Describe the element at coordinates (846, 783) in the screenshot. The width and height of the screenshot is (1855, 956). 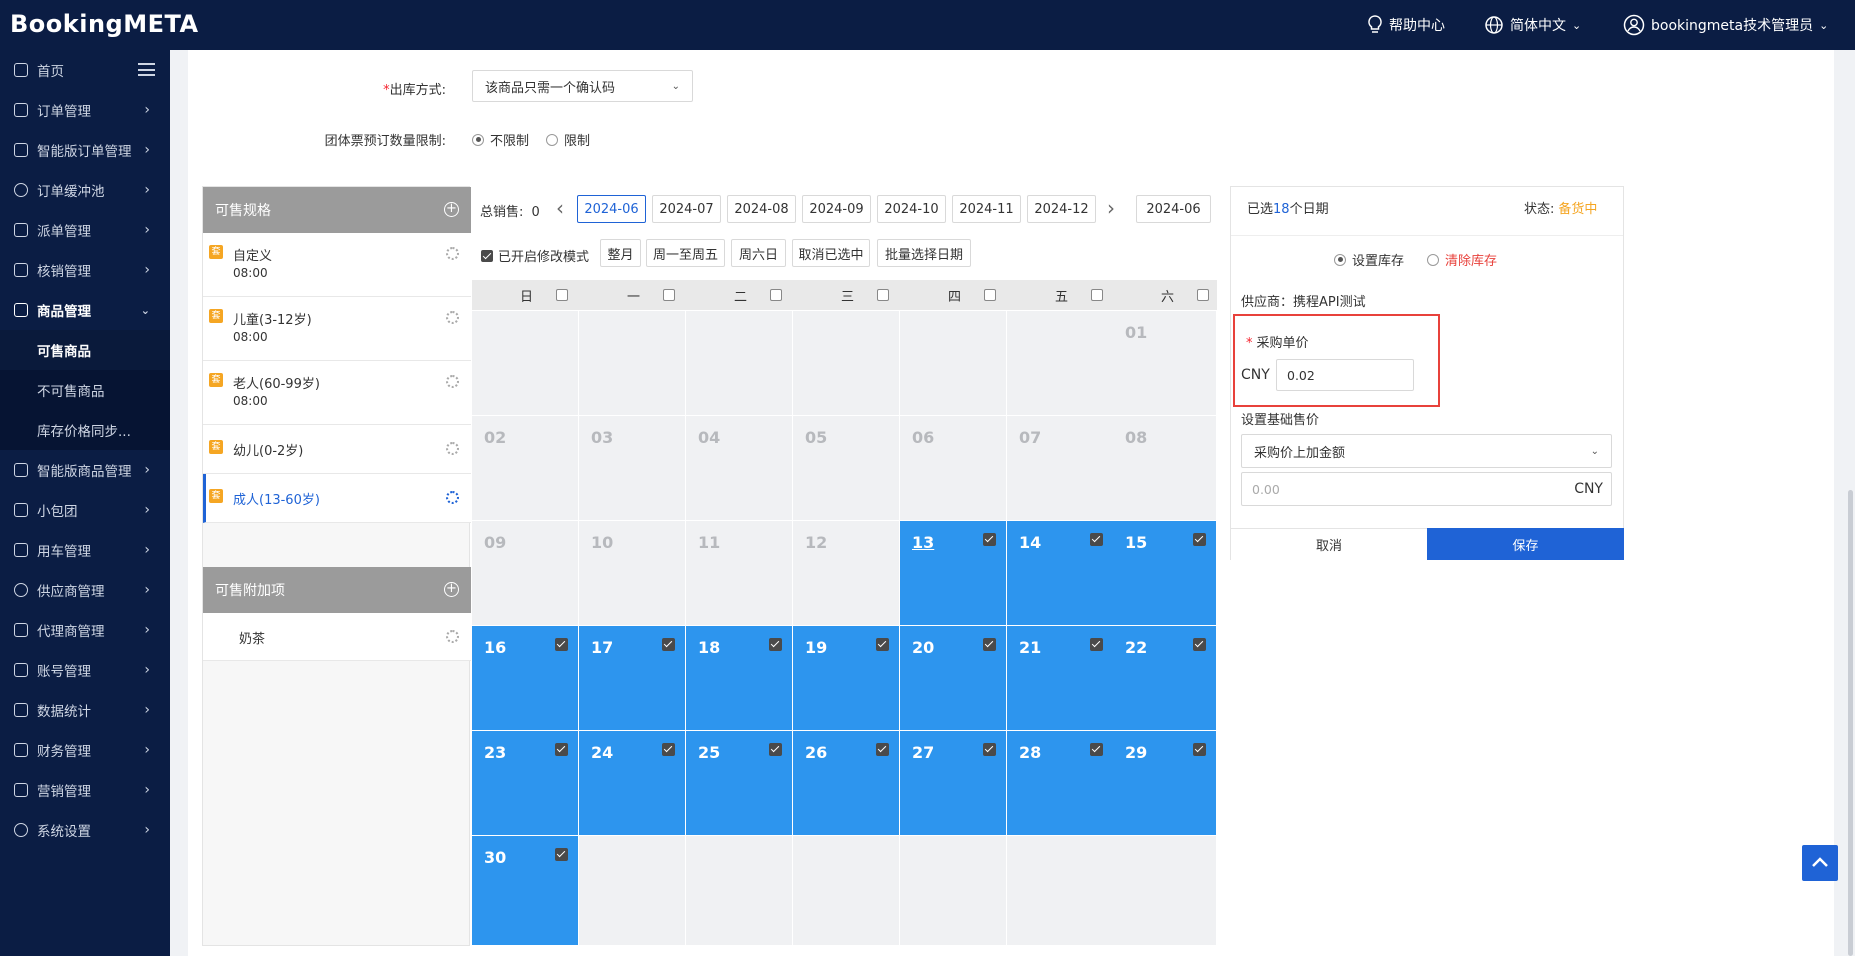
I see `calendar-day-selected: 26` at that location.